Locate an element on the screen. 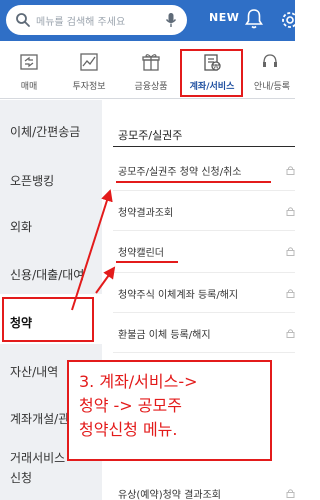 The height and width of the screenshot is (500, 320). left-item-assets-history: 자산/내역 is located at coordinates (34, 371).